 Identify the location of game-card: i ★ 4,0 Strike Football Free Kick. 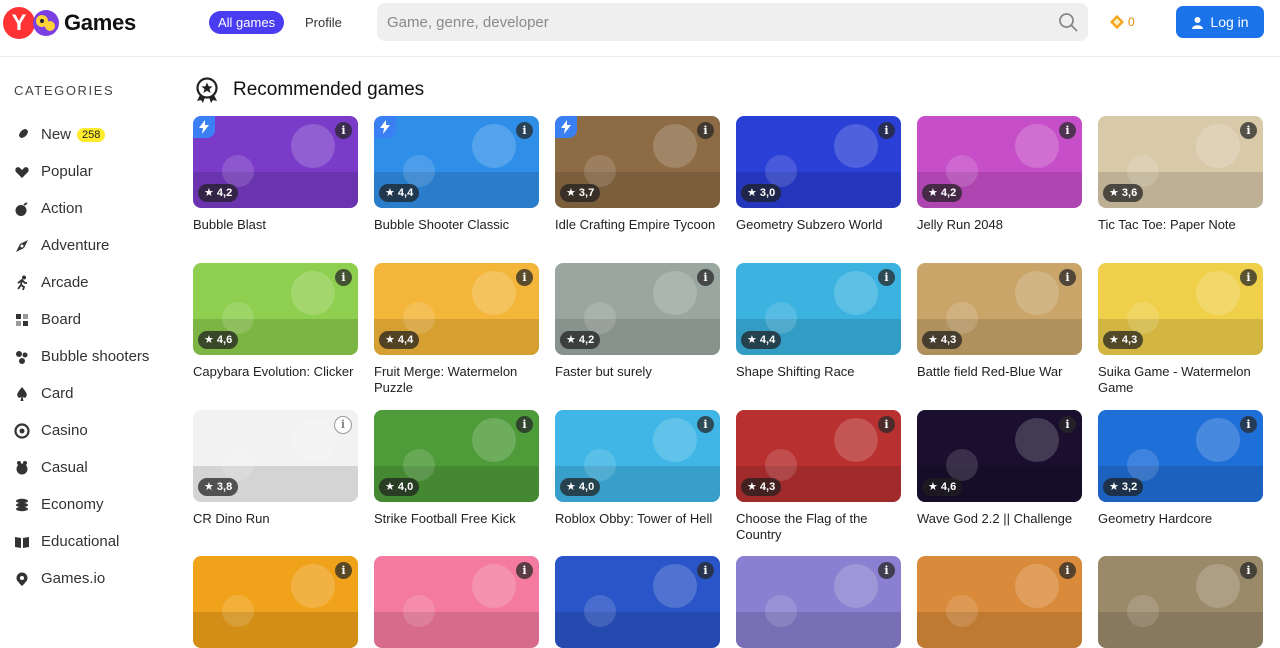
(456, 468).